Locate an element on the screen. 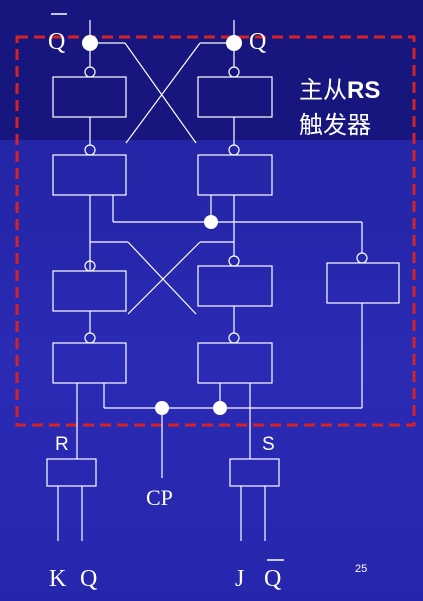 This screenshot has height=601, width=423. r-label: R is located at coordinates (62, 444).